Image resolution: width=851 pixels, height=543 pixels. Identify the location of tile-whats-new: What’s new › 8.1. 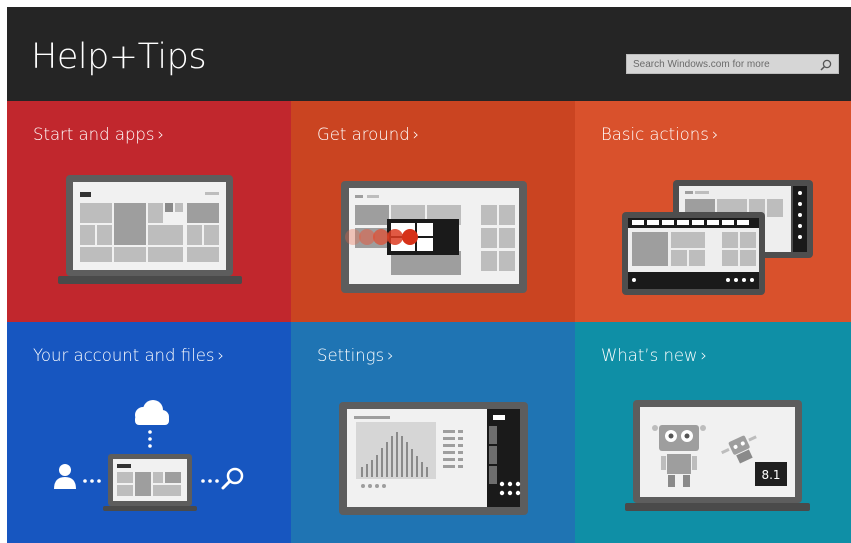
(713, 432).